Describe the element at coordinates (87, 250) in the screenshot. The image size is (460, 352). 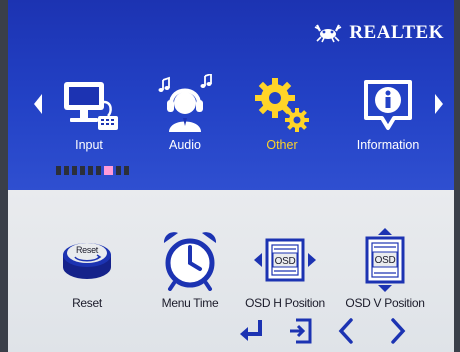
I see `svg-text: Reset` at that location.